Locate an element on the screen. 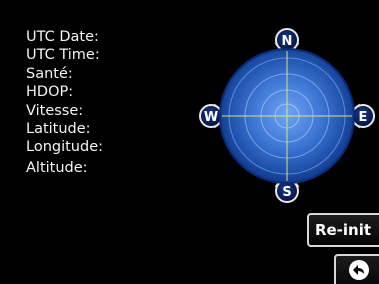 Image resolution: width=379 pixels, height=284 pixels. south-letter: S is located at coordinates (286, 192).